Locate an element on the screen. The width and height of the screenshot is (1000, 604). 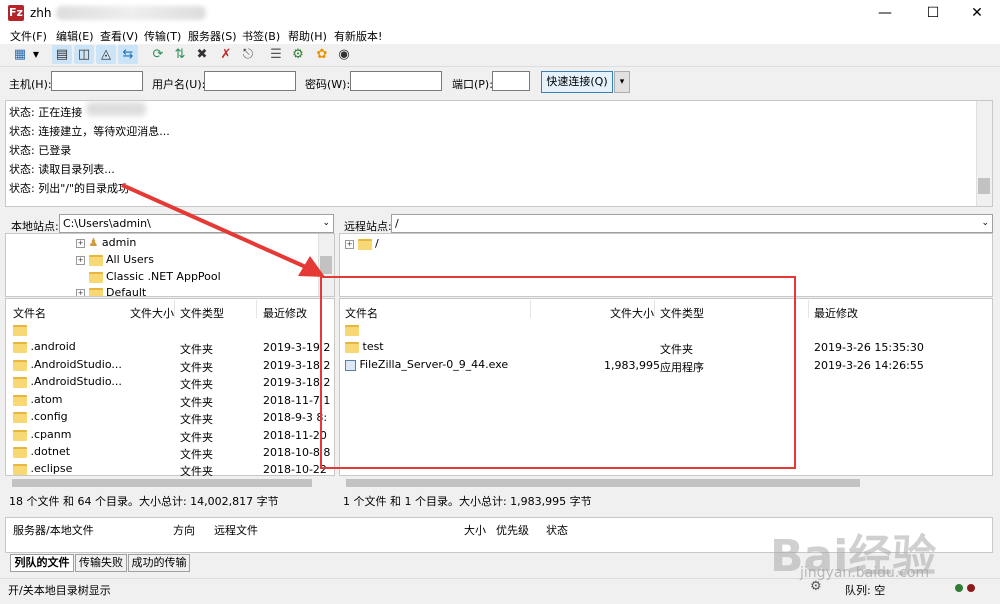
baidu-watermark-url: jingyan.baidu.com is located at coordinates (865, 573).